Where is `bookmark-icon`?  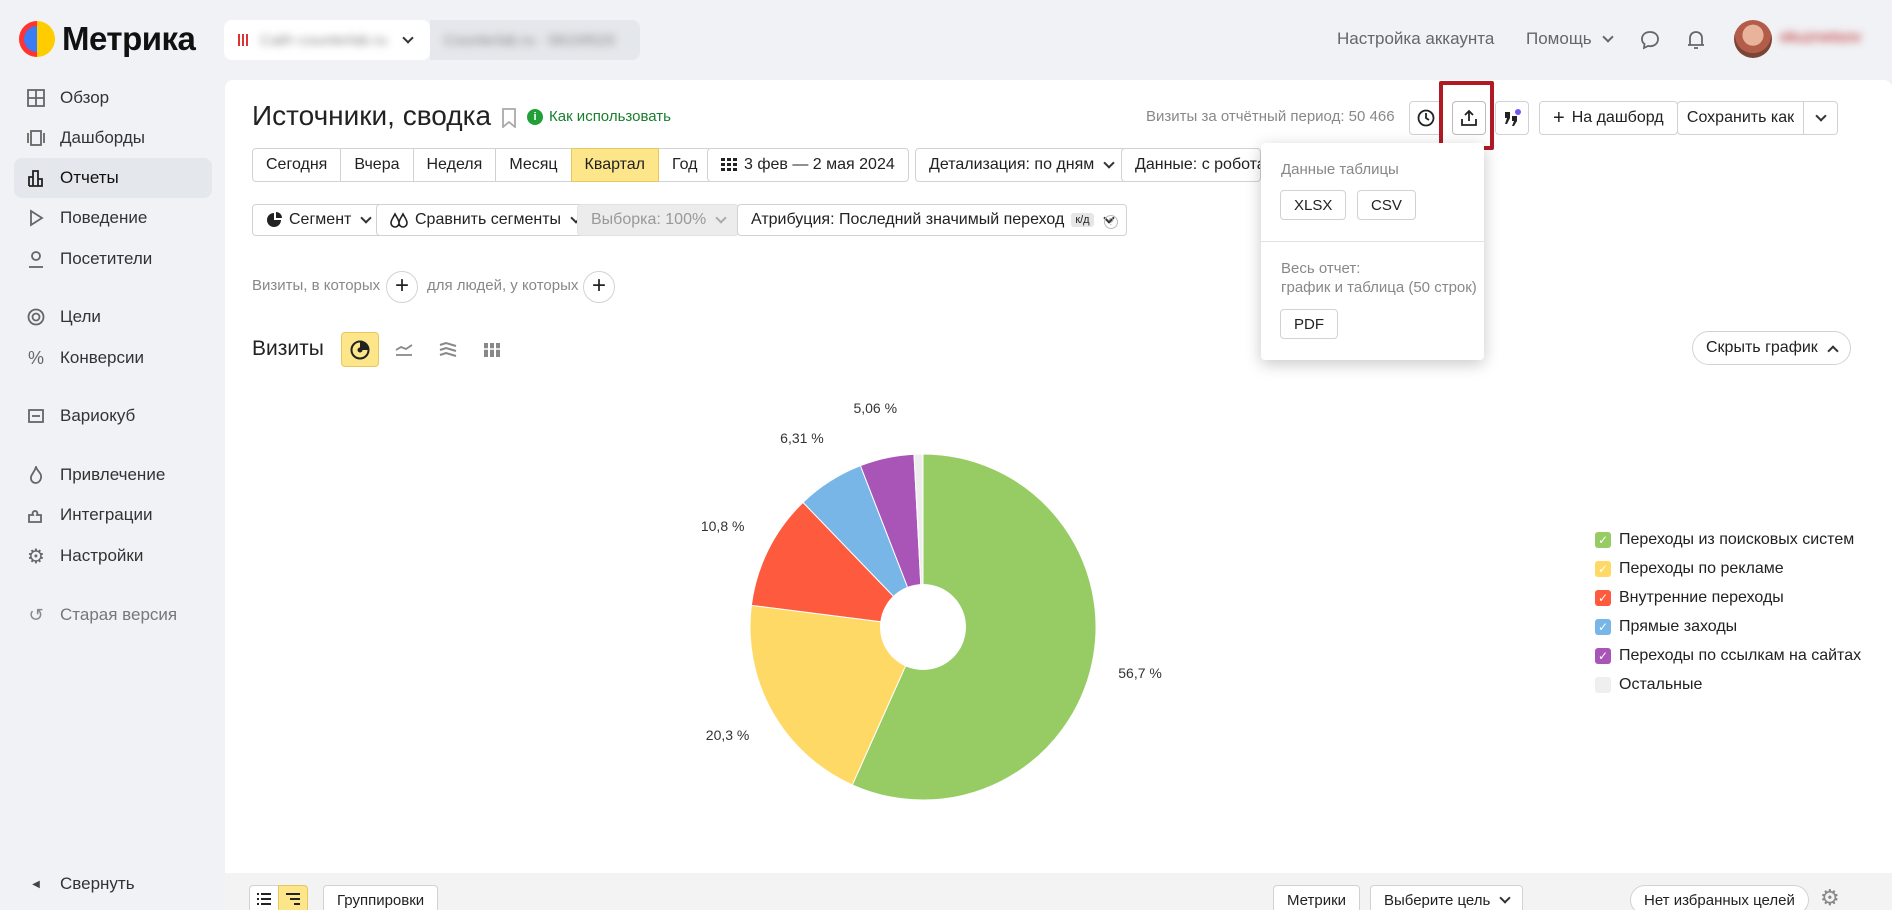
bookmark-icon is located at coordinates (509, 118).